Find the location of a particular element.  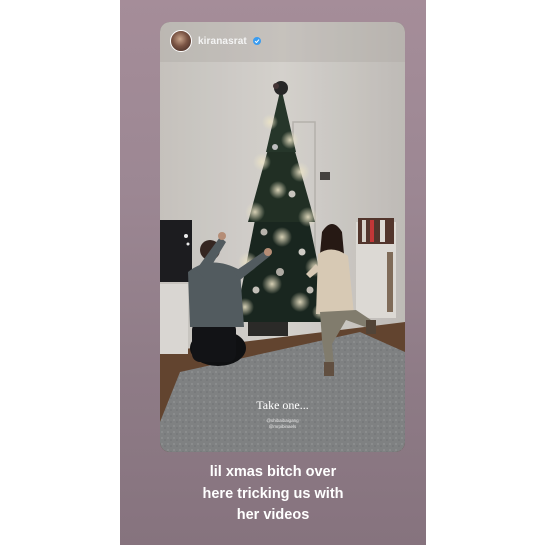

verified-badge-icon is located at coordinates (256, 41).